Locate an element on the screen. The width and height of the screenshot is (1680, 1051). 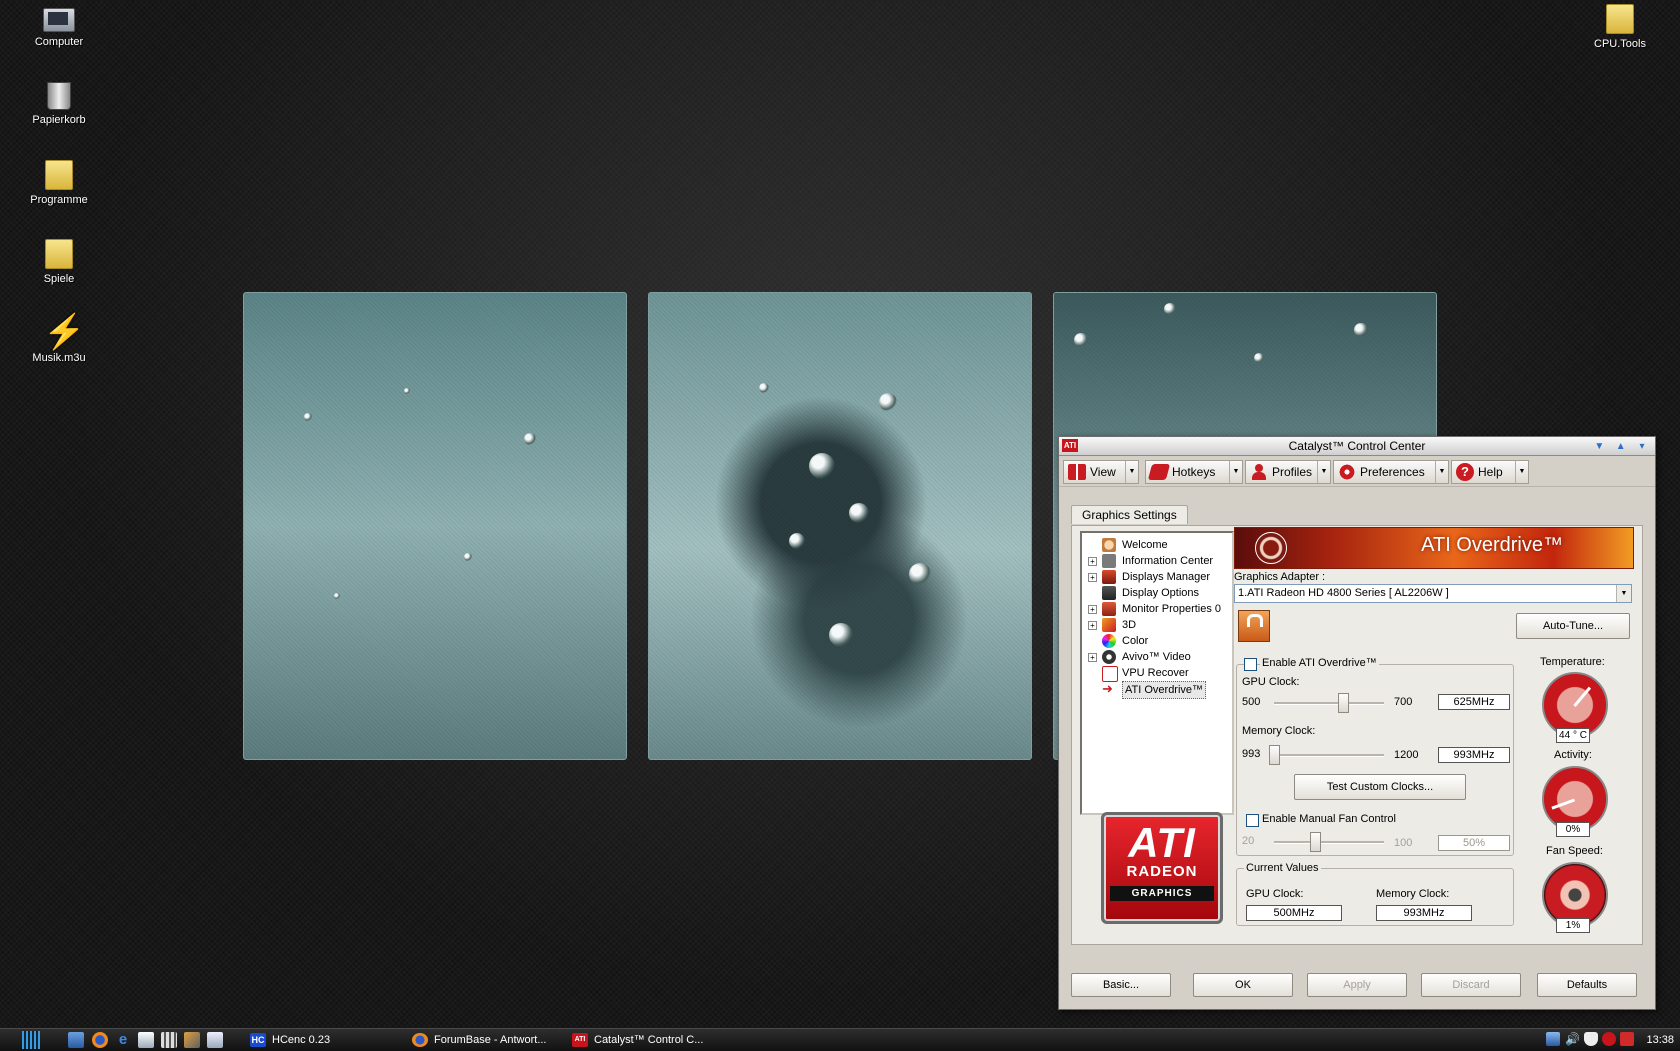
view-menu-button: View ▼ is located at coordinates (1101, 472).